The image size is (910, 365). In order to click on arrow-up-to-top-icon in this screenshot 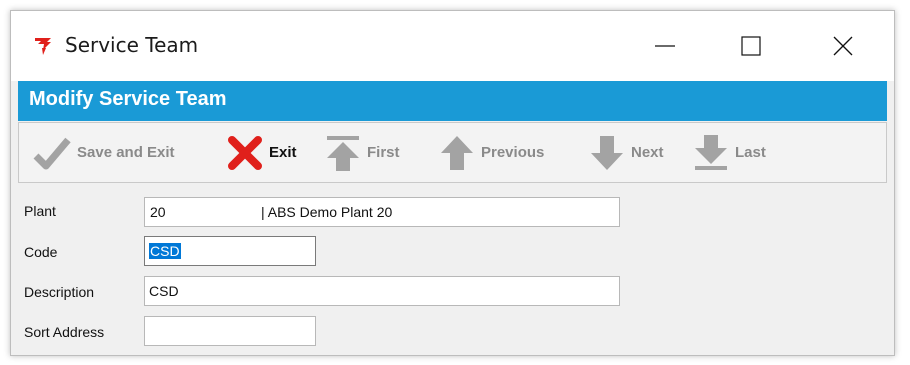, I will do `click(343, 153)`.